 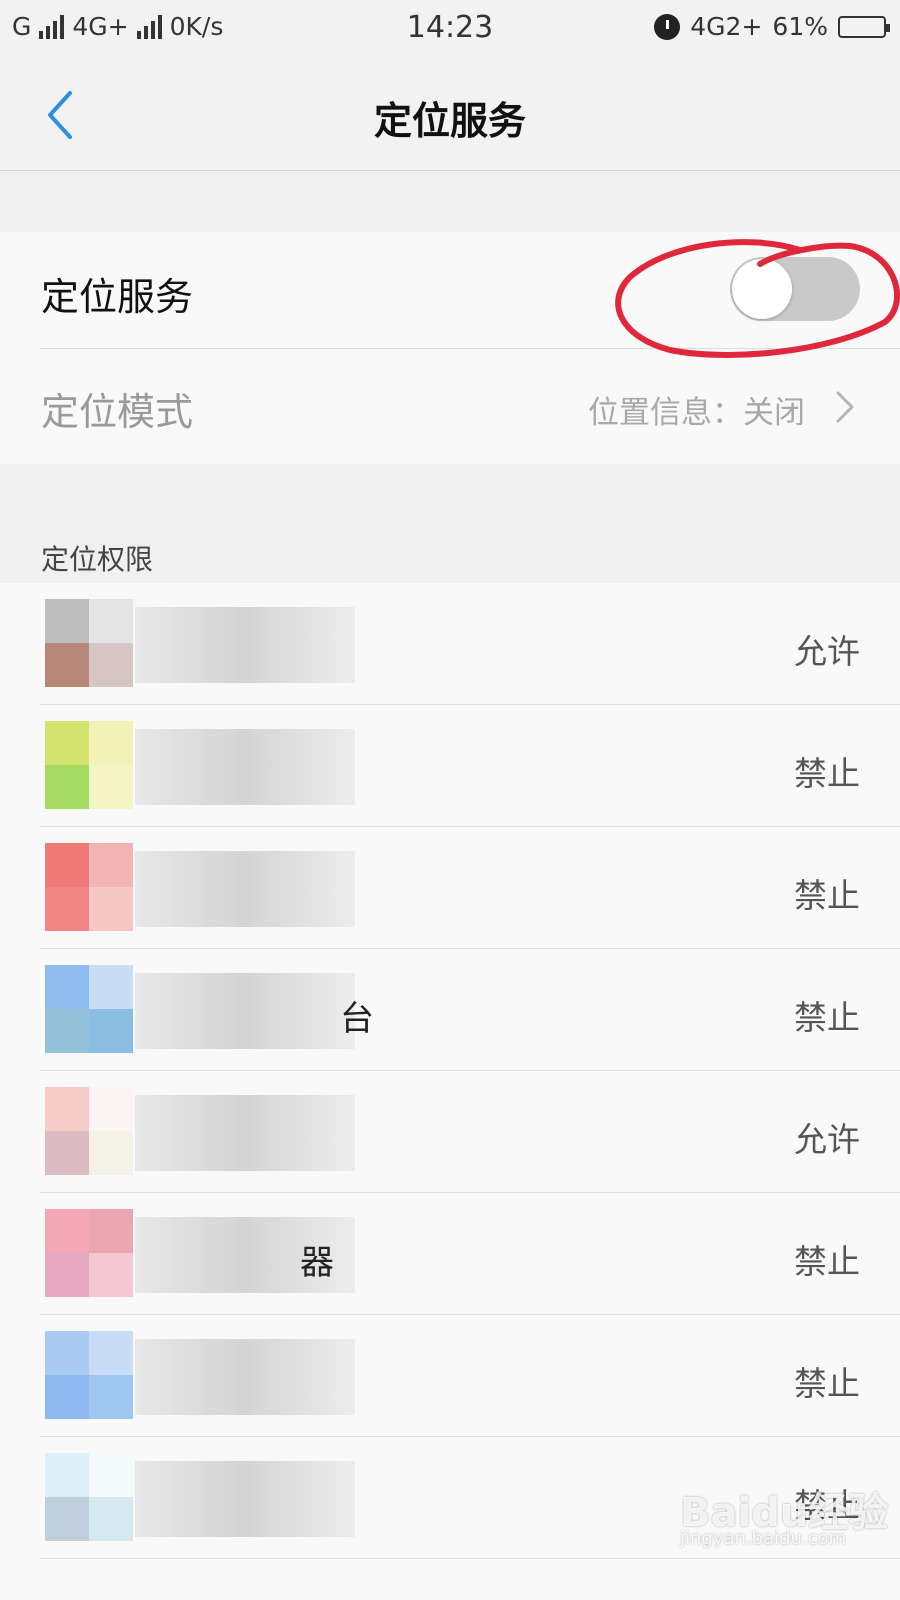 I want to click on status-bar-right: 4G2+ 61%, so click(x=772, y=26).